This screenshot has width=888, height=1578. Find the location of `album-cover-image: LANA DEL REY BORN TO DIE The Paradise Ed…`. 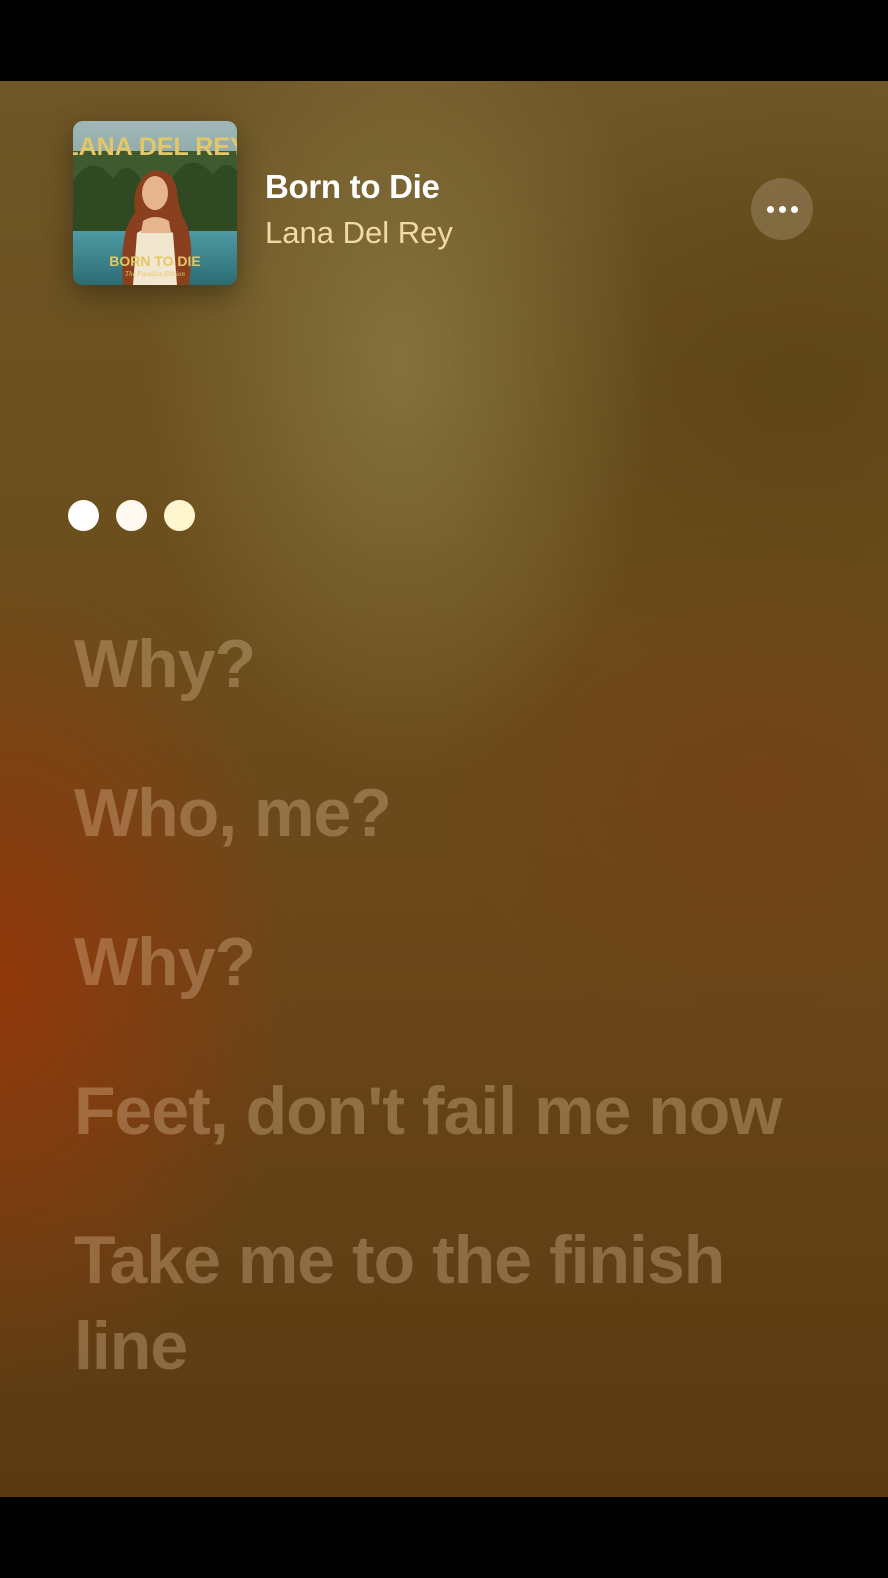

album-cover-image: LANA DEL REY BORN TO DIE The Paradise Ed… is located at coordinates (155, 203).